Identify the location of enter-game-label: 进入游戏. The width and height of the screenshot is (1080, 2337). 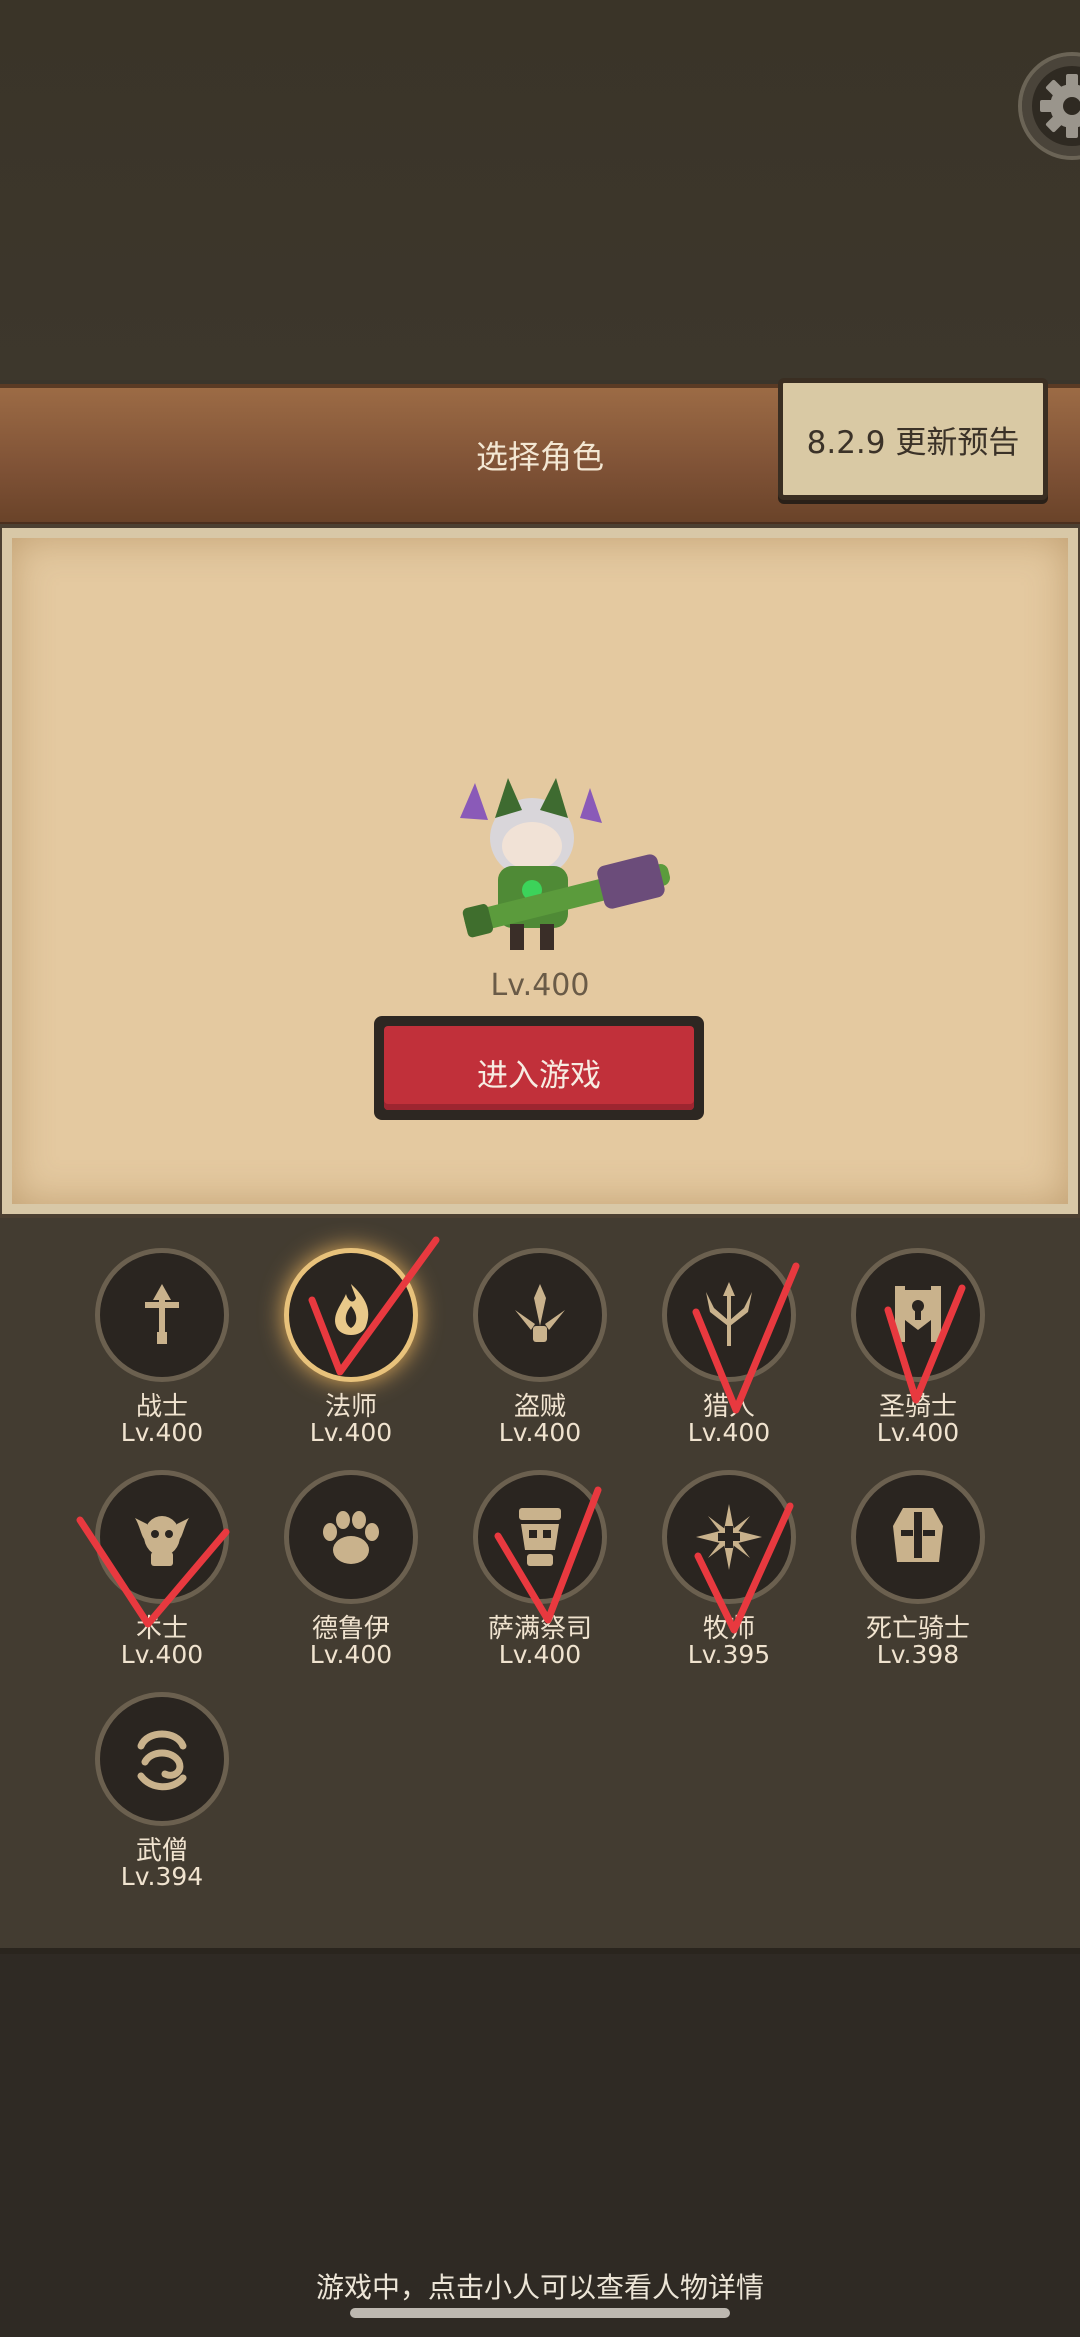
(539, 1076).